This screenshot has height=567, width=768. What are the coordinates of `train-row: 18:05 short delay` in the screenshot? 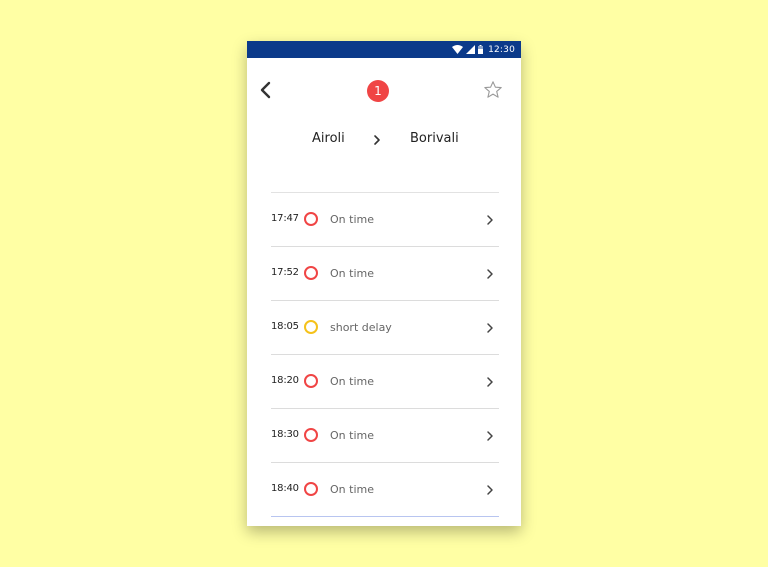 It's located at (385, 328).